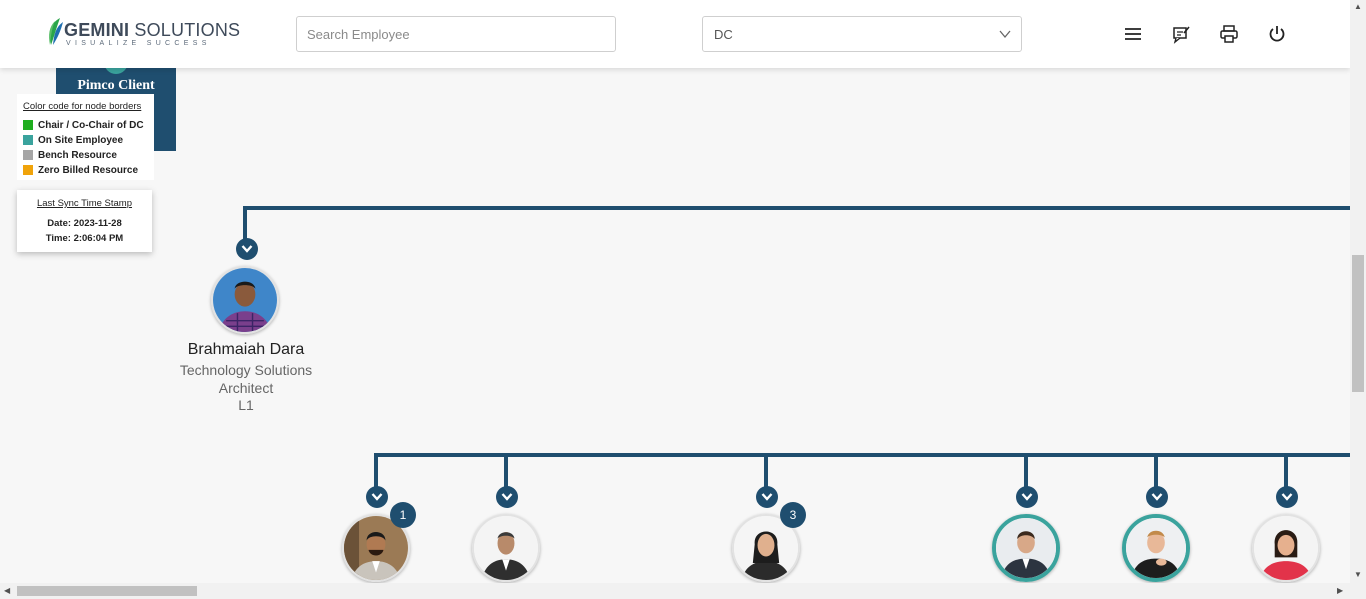 The height and width of the screenshot is (599, 1366). Describe the element at coordinates (107, 591) in the screenshot. I see `horizontal-scroll-thumb` at that location.